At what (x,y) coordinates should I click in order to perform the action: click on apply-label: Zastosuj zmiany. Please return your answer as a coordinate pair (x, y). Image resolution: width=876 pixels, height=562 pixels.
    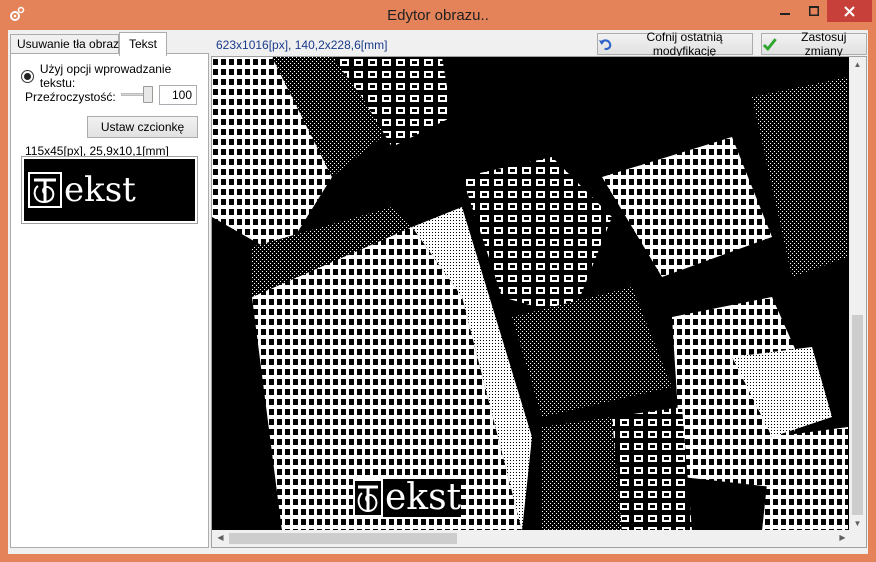
    Looking at the image, I should click on (824, 44).